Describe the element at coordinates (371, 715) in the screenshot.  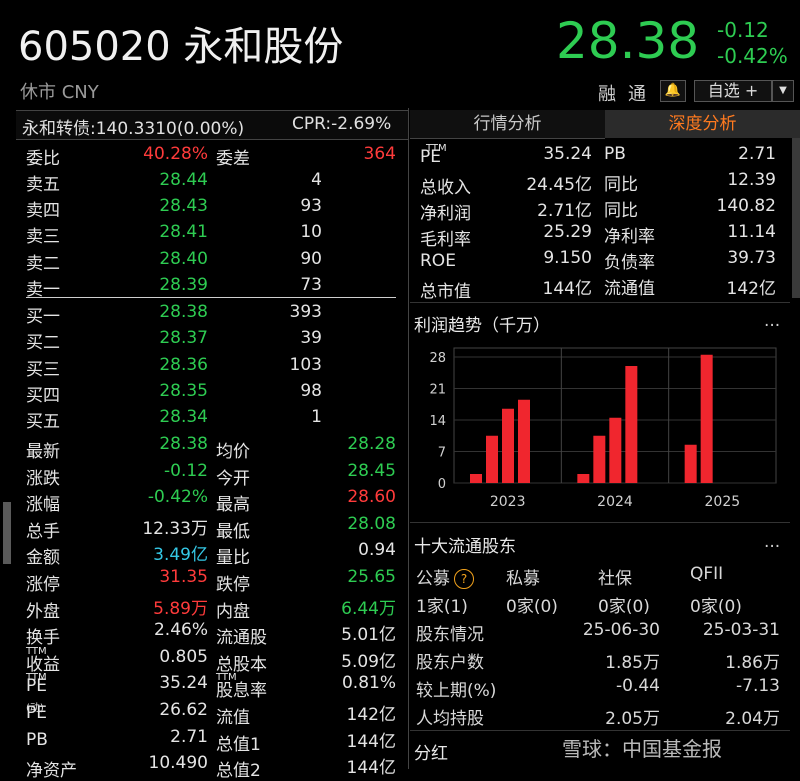
I see `stat-value: 142亿` at that location.